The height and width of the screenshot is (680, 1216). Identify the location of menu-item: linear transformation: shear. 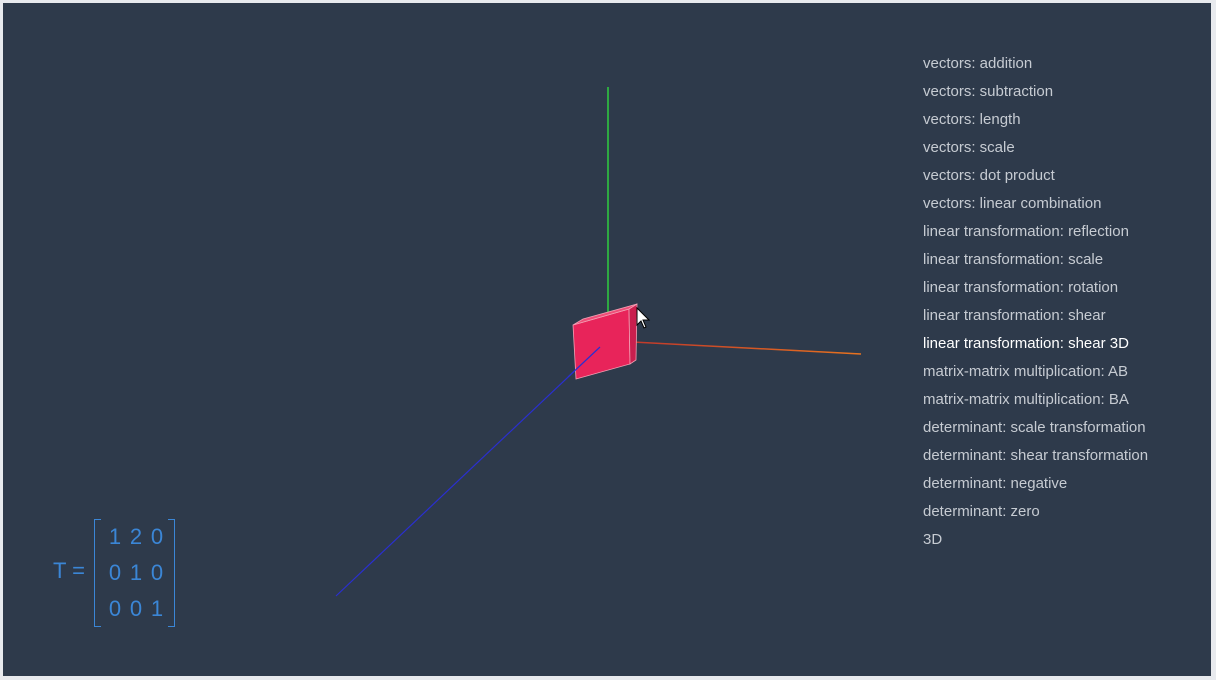
(1035, 316).